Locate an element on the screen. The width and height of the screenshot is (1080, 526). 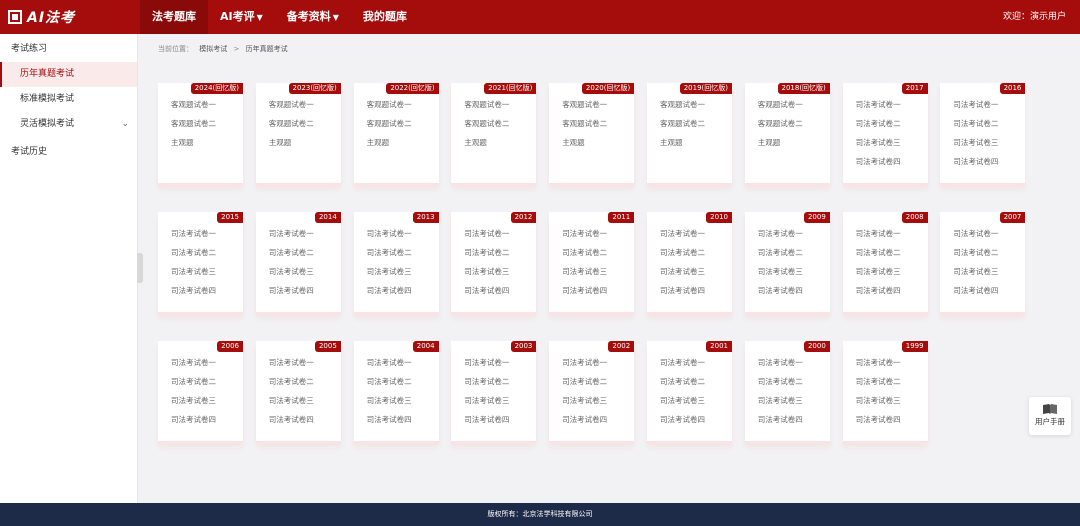
logo: AI法考 is located at coordinates (41, 17).